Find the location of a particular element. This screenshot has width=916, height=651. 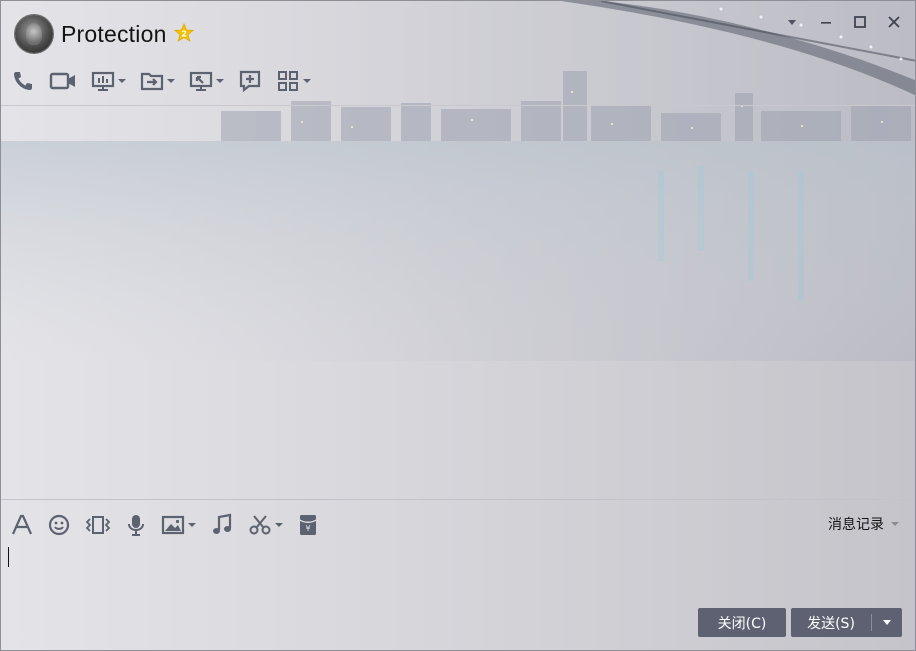

title-bar: Protection 2 is located at coordinates (458, 33).